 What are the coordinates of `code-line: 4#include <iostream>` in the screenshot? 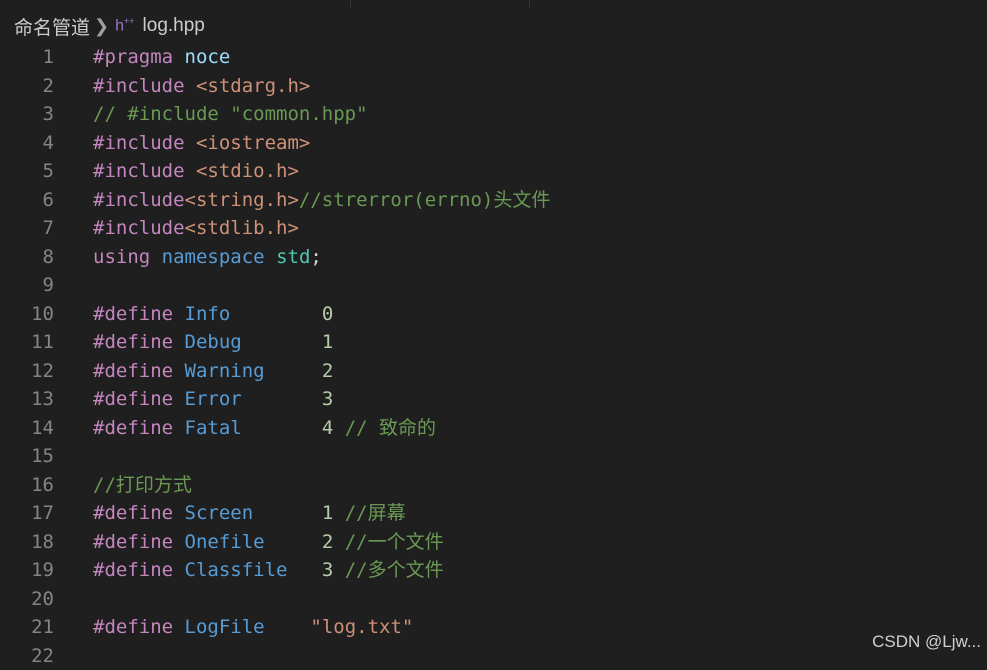 It's located at (493, 143).